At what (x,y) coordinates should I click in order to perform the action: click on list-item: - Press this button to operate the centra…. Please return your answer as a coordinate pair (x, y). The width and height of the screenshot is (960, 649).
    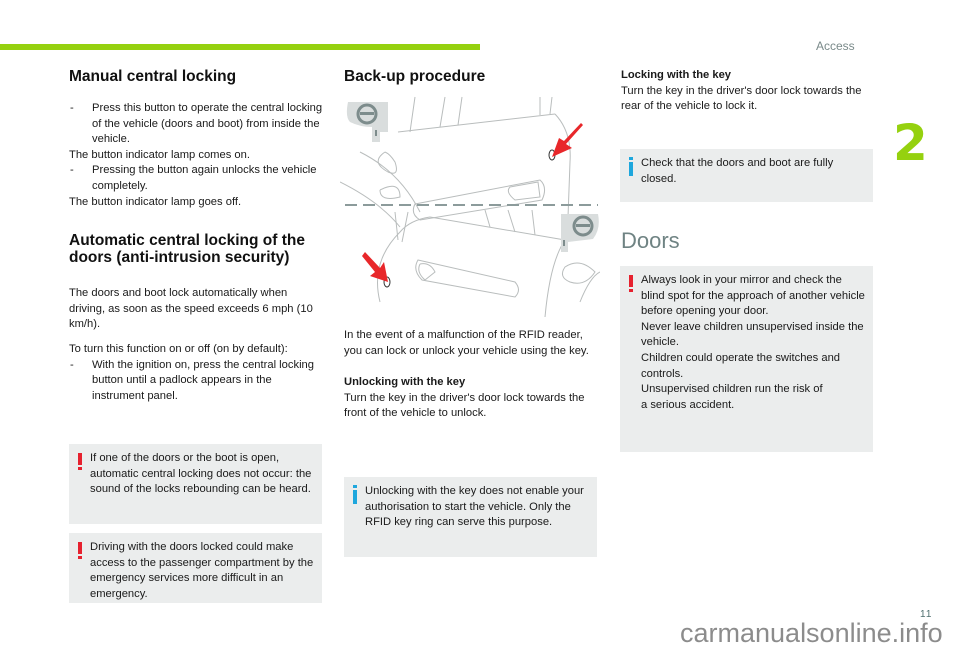
    Looking at the image, I should click on (196, 124).